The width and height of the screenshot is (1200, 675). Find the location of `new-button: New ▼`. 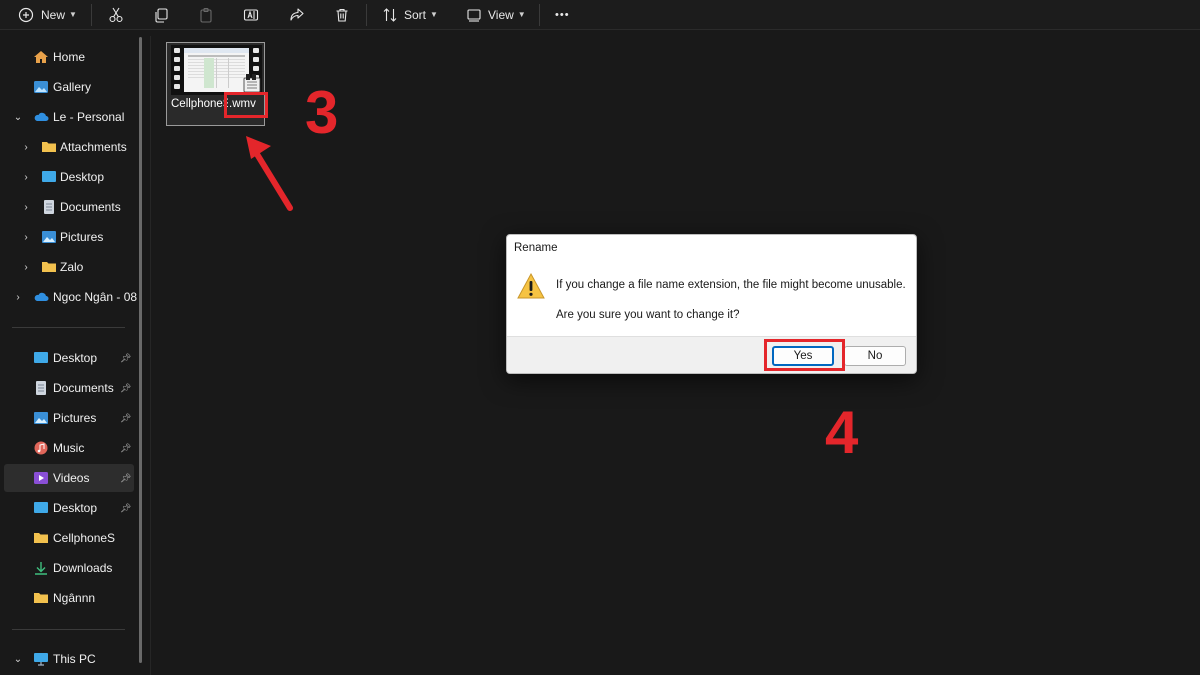

new-button: New ▼ is located at coordinates (47, 15).